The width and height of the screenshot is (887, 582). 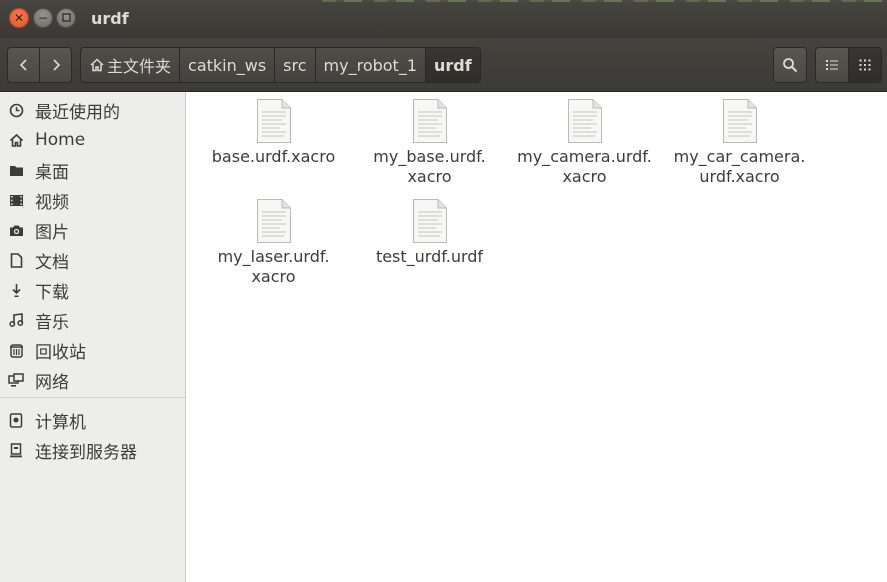 I want to click on trash-icon, so click(x=16, y=350).